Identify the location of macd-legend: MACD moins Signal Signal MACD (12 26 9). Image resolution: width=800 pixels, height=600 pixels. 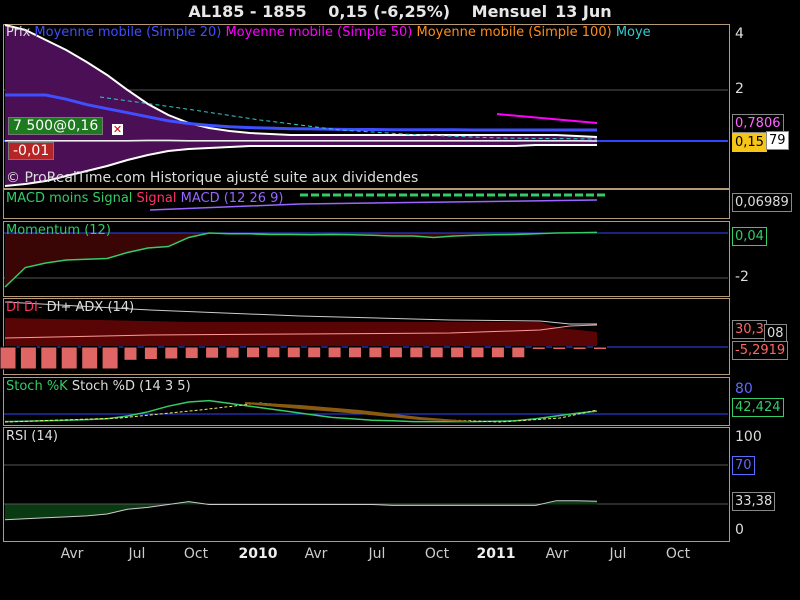
(145, 198).